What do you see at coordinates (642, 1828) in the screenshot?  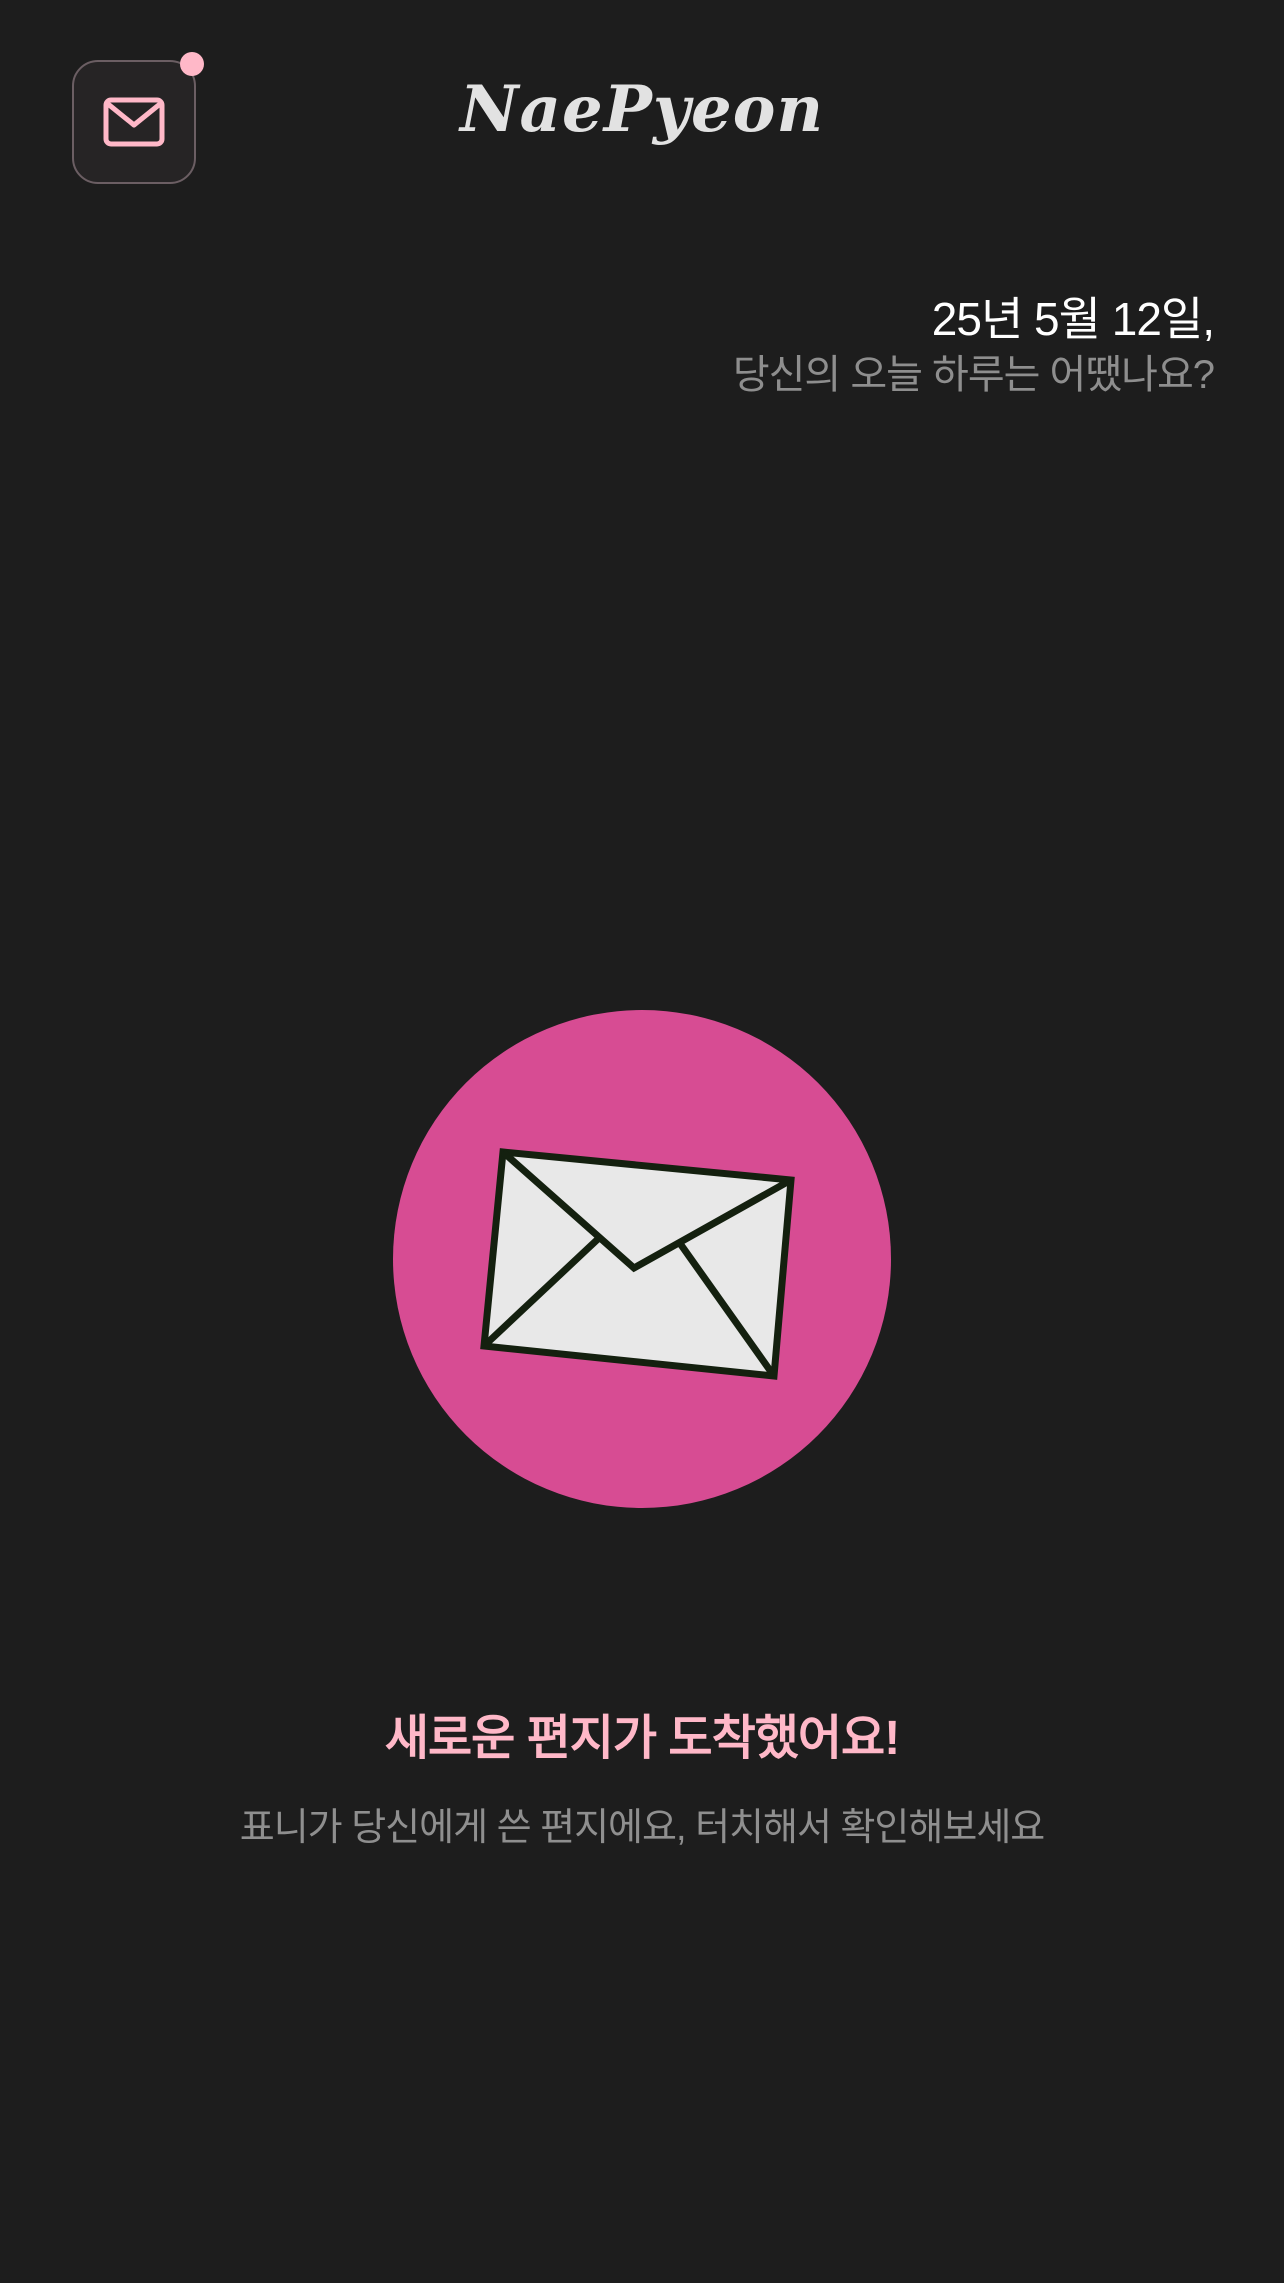 I see `new-letter-subtitle: 표니가 당신에게 쓴 편지에요, 터치해서 확인해보세요` at bounding box center [642, 1828].